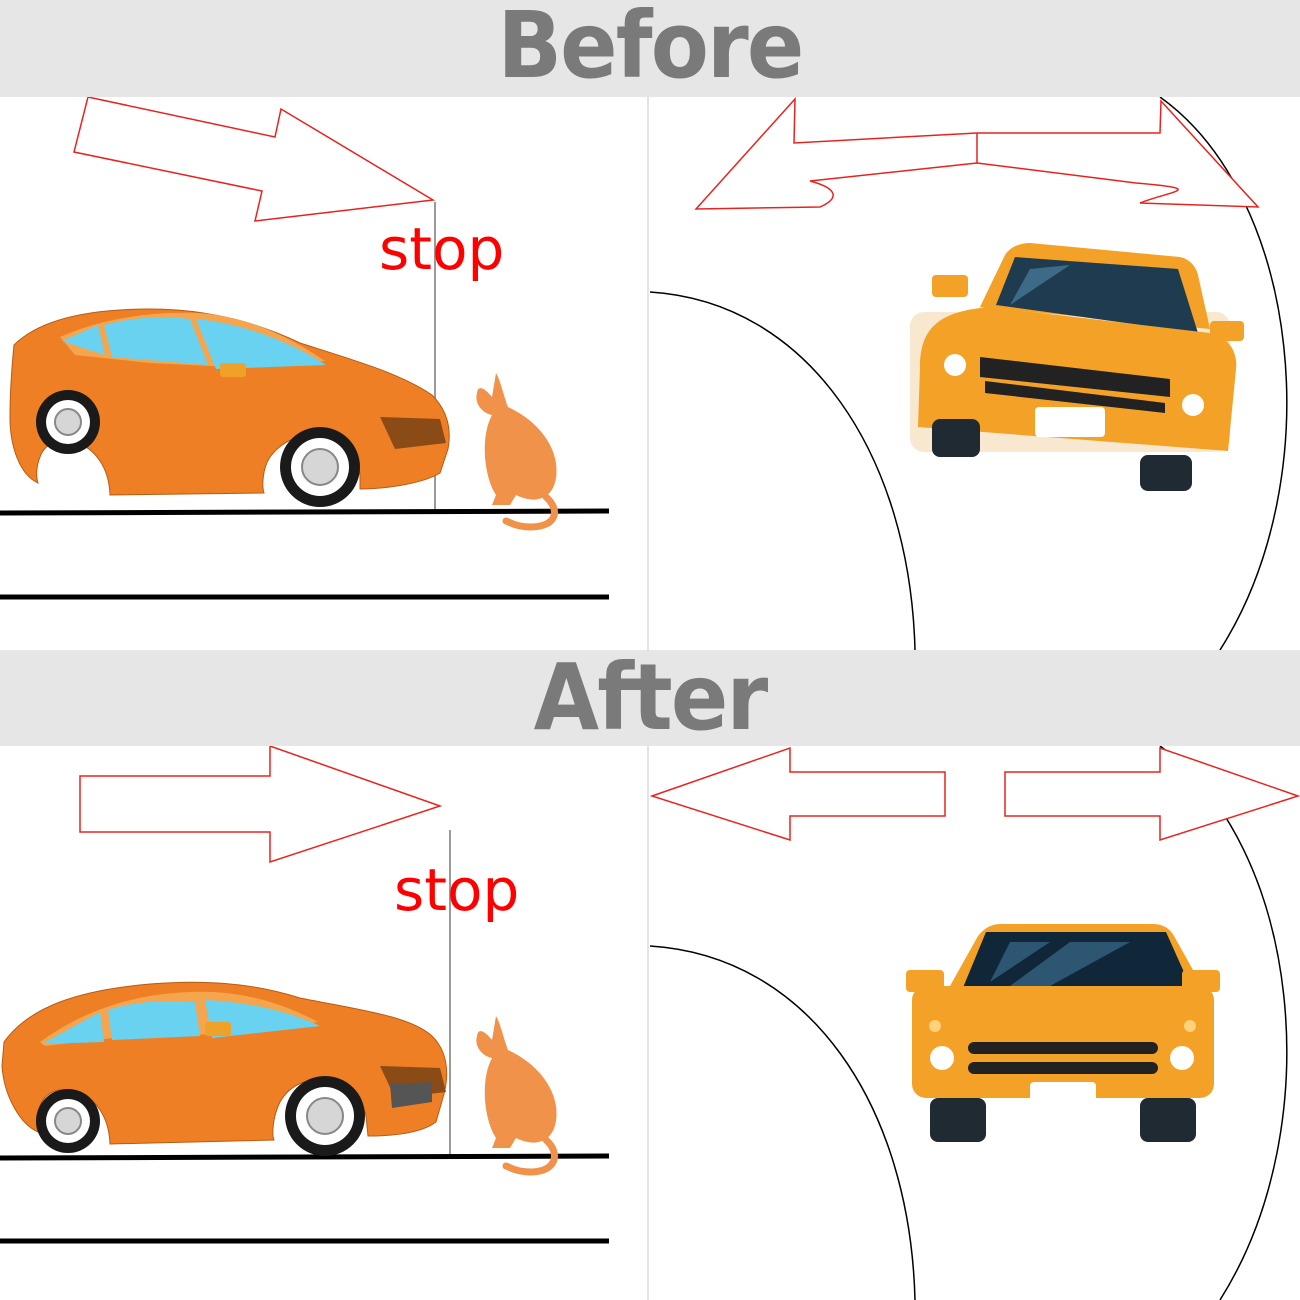  I want to click on after-heading: After, so click(651, 697).